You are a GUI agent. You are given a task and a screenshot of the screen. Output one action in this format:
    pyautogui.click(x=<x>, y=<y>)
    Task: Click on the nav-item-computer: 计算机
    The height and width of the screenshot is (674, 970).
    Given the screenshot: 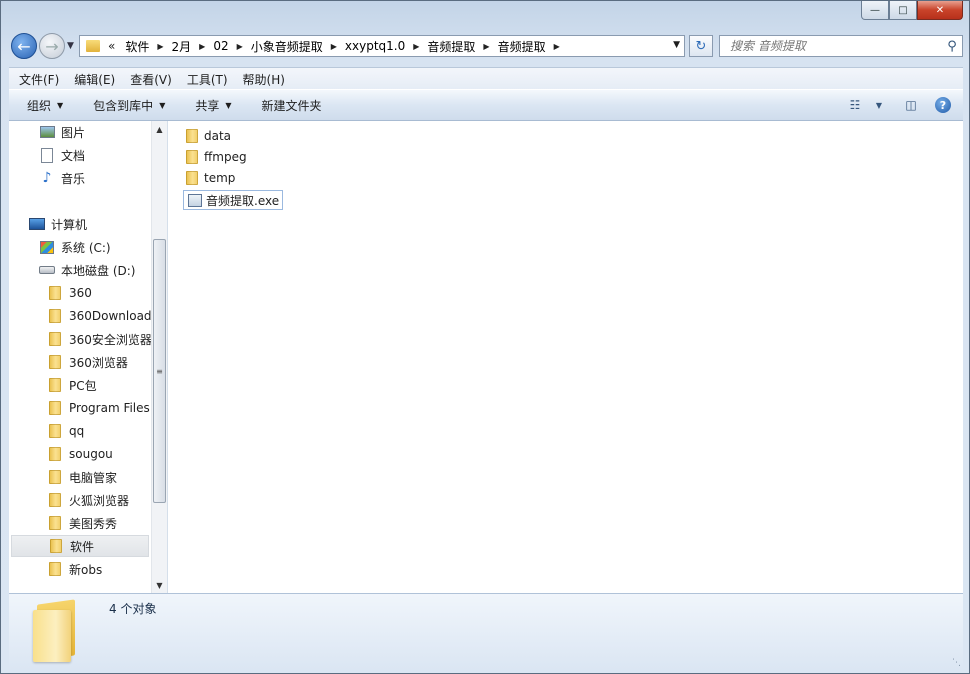 What is the action you would take?
    pyautogui.click(x=58, y=224)
    